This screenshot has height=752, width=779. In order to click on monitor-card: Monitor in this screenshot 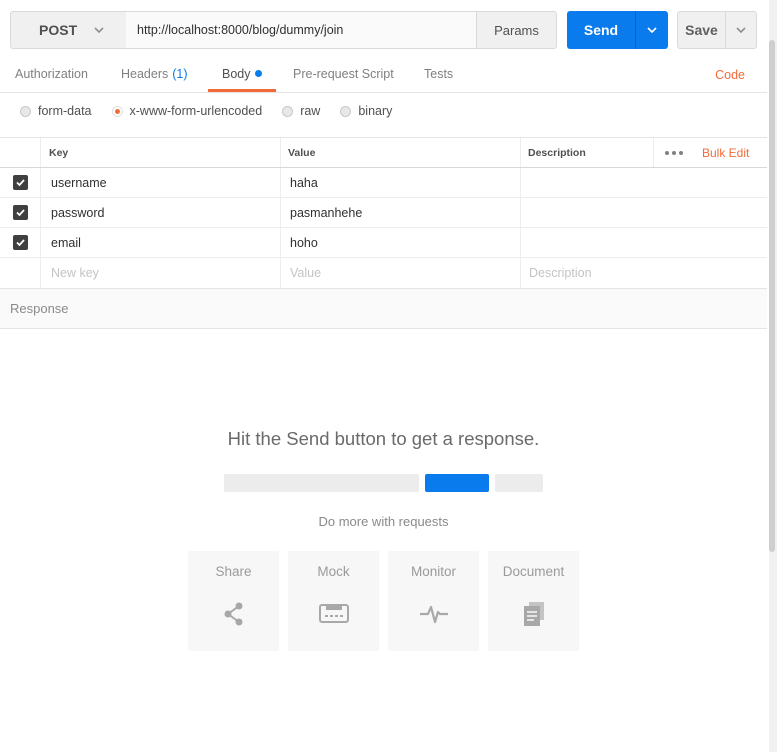, I will do `click(433, 601)`.